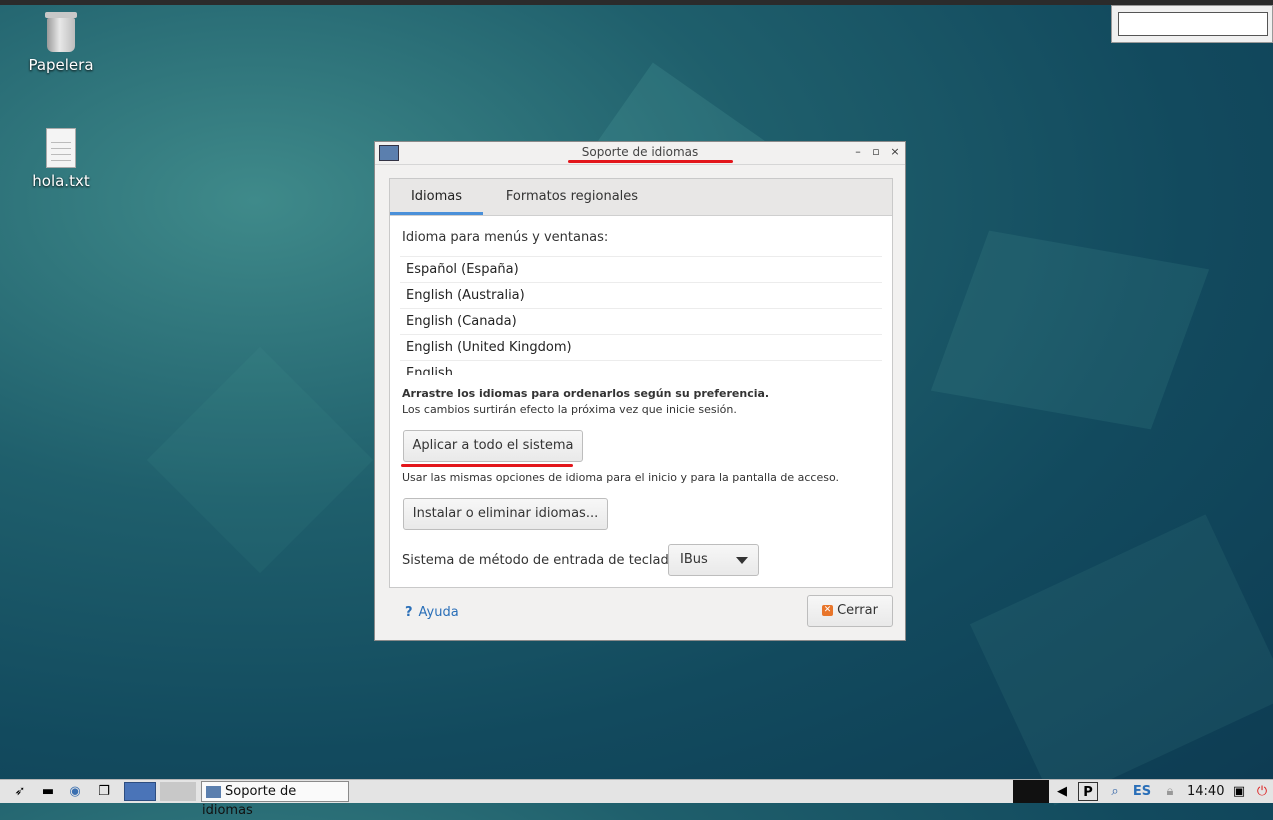 The height and width of the screenshot is (820, 1273). What do you see at coordinates (75, 791) in the screenshot?
I see `web-browser-icon: ◉` at bounding box center [75, 791].